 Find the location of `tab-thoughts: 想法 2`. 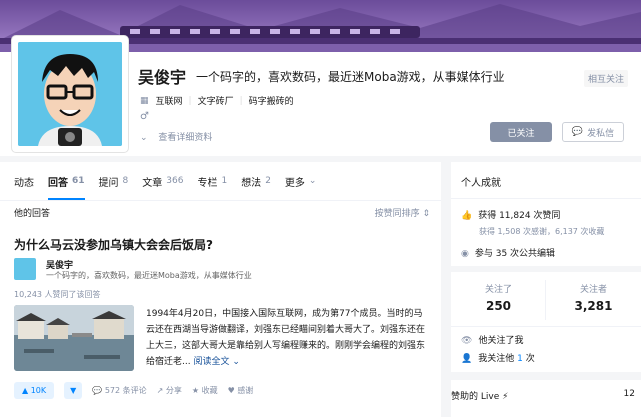

tab-thoughts: 想法 2 is located at coordinates (256, 181).